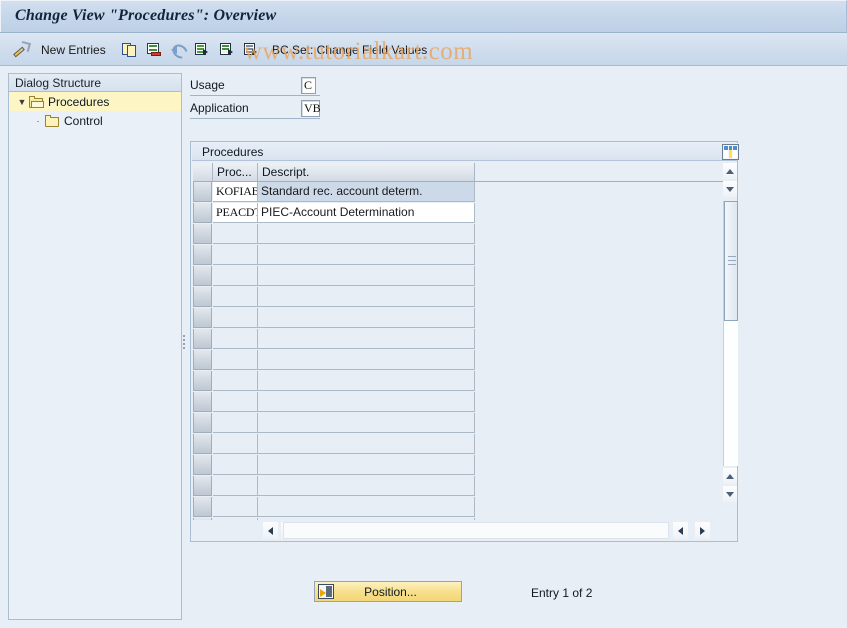 Image resolution: width=847 pixels, height=628 pixels. What do you see at coordinates (154, 49) in the screenshot?
I see `delete-button` at bounding box center [154, 49].